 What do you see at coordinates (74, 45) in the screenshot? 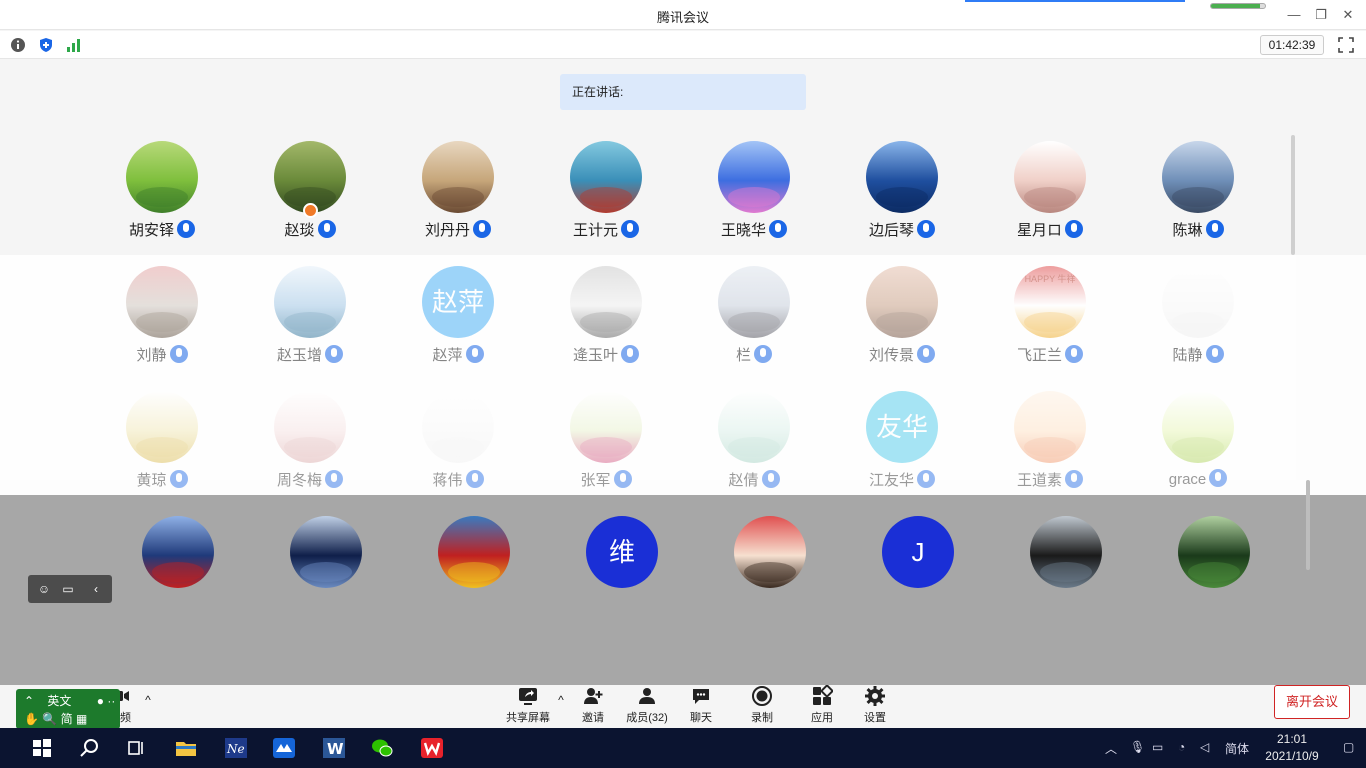
I see `network-bars-icon` at bounding box center [74, 45].